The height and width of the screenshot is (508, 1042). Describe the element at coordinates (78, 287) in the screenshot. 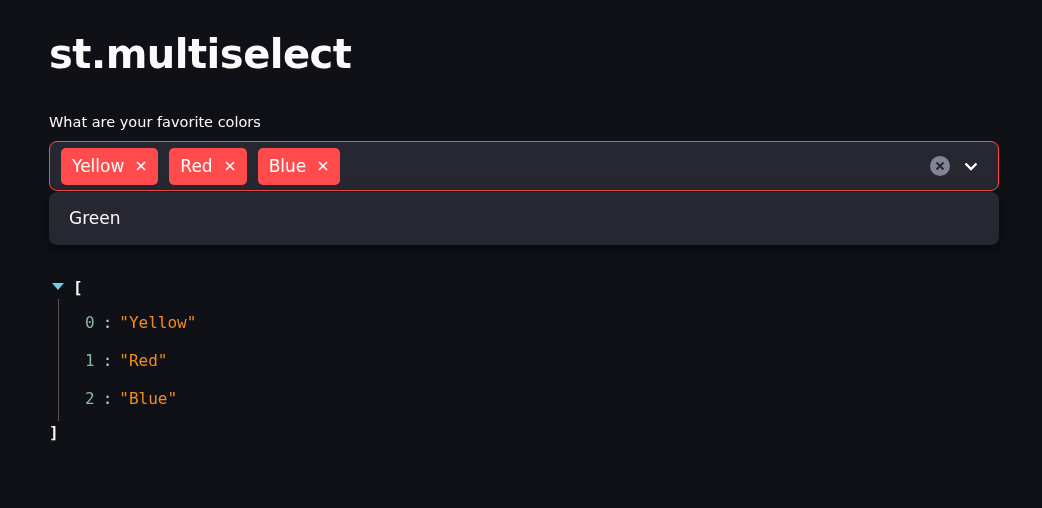

I see `open-bracket: [` at that location.